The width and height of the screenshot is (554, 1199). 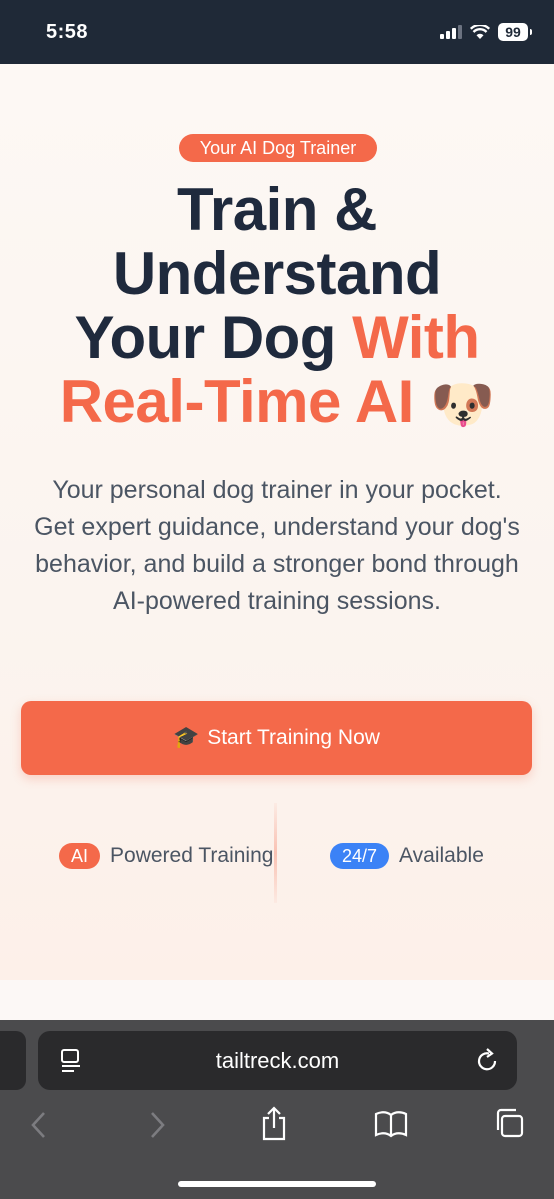 I want to click on headline-line-1: Train &, so click(x=277, y=209).